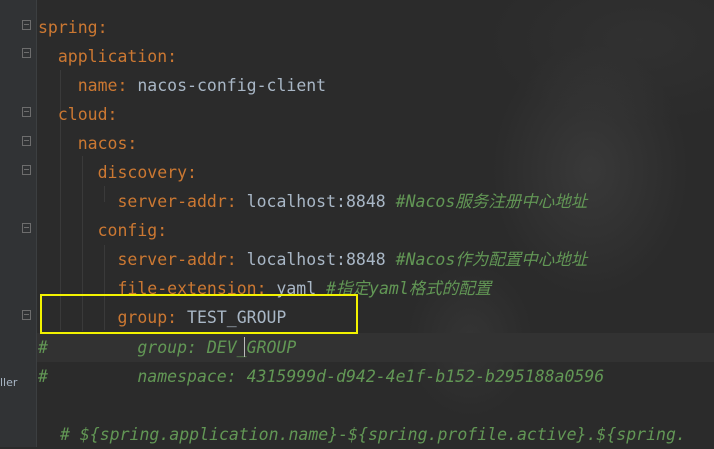  Describe the element at coordinates (167, 347) in the screenshot. I see `commented-line-group: # group: DEV_GROUP` at that location.